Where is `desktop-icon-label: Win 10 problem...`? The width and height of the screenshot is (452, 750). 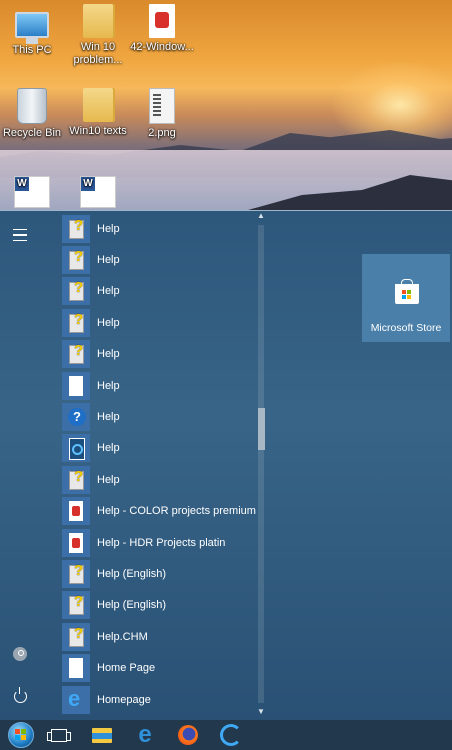
desktop-icon-label: Win 10 problem... is located at coordinates (98, 53).